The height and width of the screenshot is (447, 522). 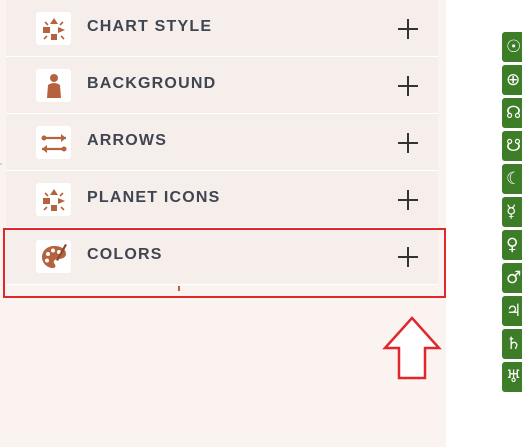 I want to click on accordion-item-background: BACKGROUND, so click(x=222, y=85).